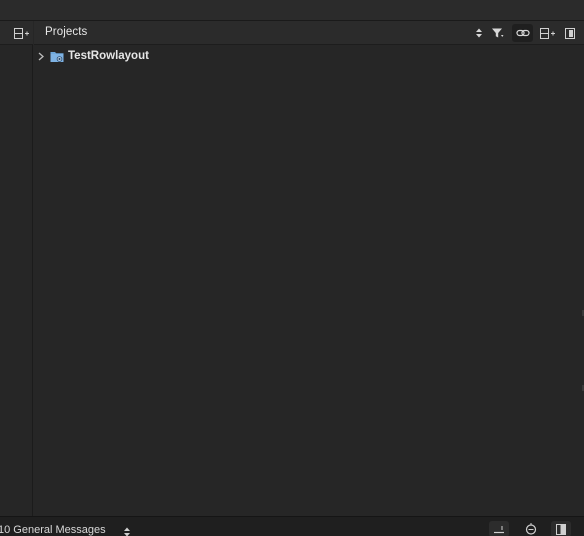  What do you see at coordinates (498, 33) in the screenshot?
I see `filter-icon` at bounding box center [498, 33].